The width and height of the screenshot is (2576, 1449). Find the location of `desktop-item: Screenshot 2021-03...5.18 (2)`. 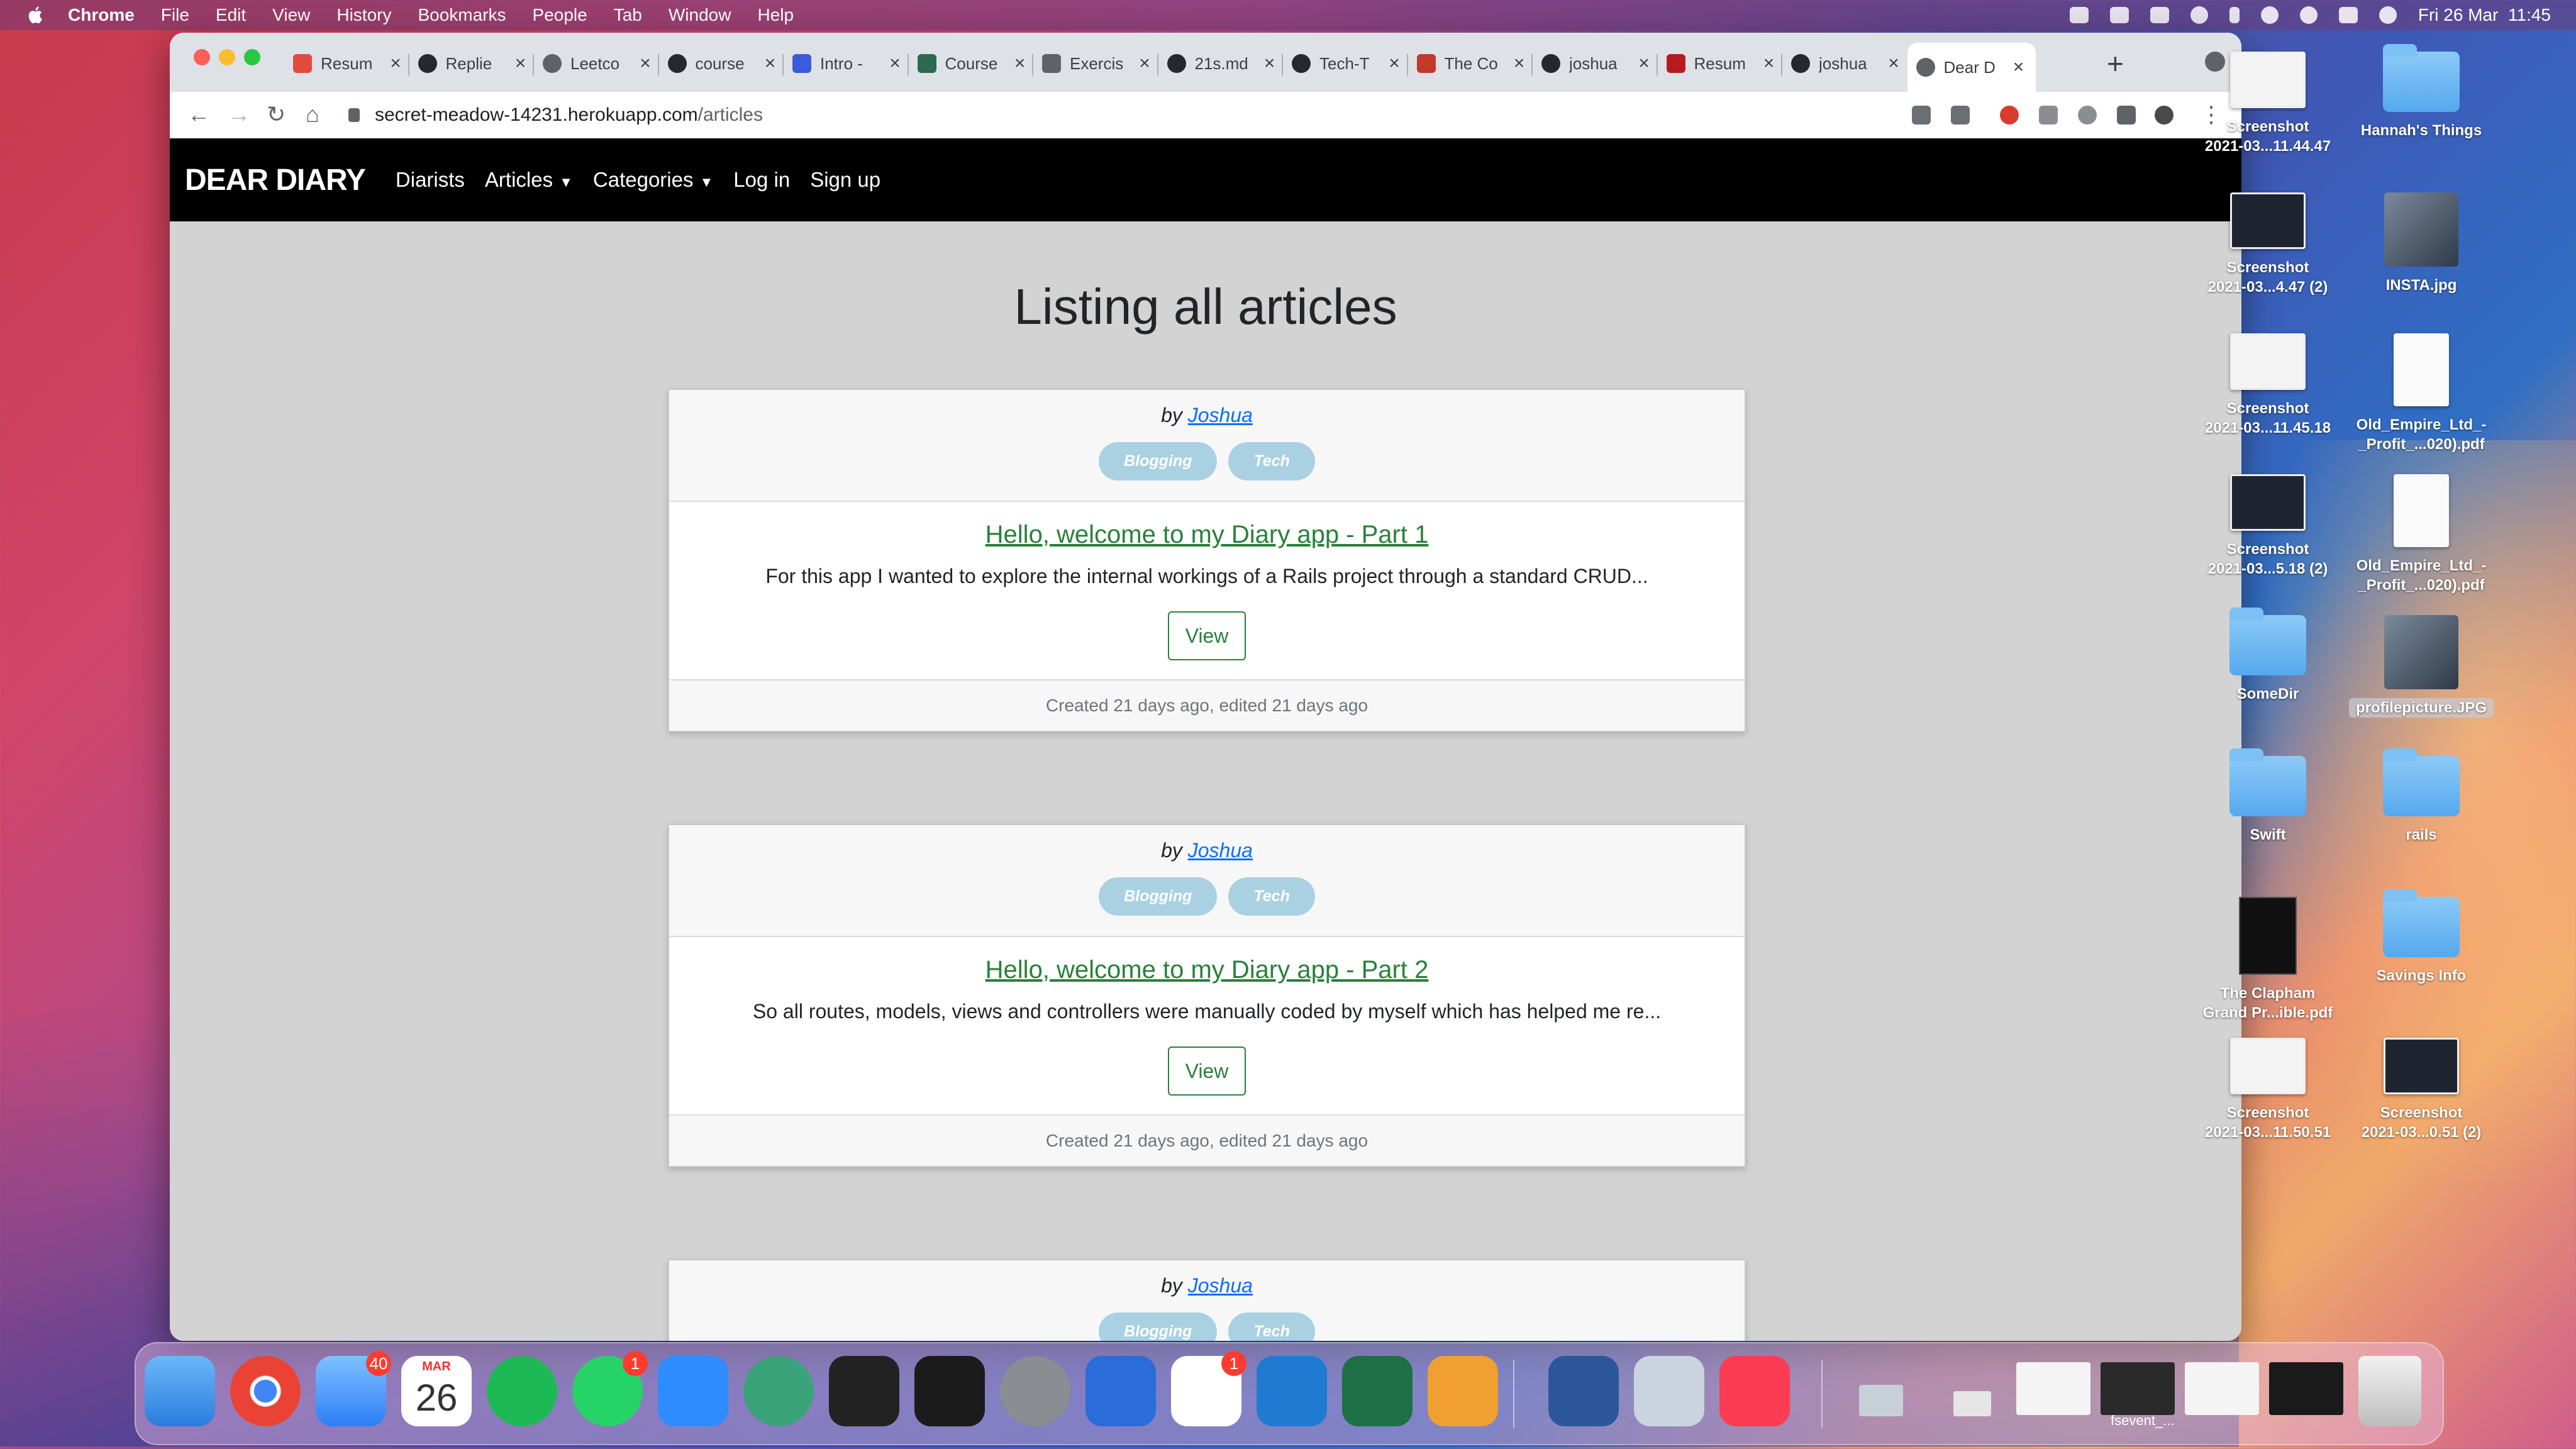

desktop-item: Screenshot 2021-03...5.18 (2) is located at coordinates (2268, 526).